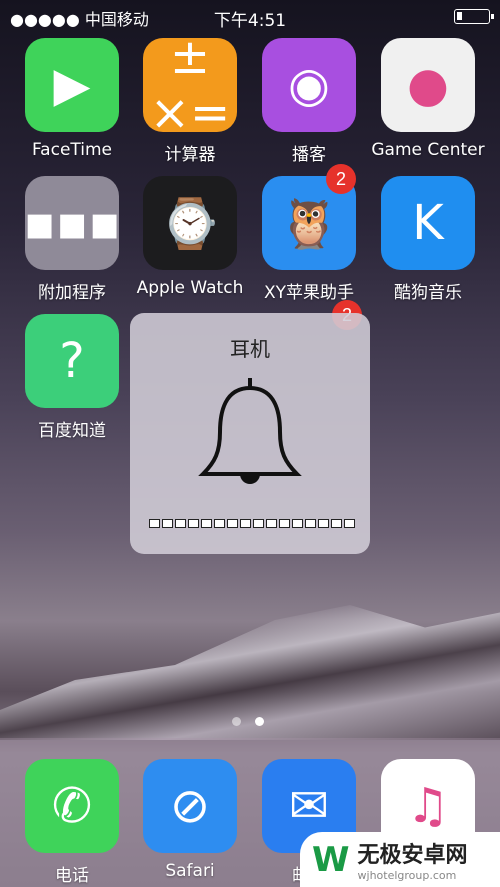  I want to click on watermark-logo: W, so click(331, 859).